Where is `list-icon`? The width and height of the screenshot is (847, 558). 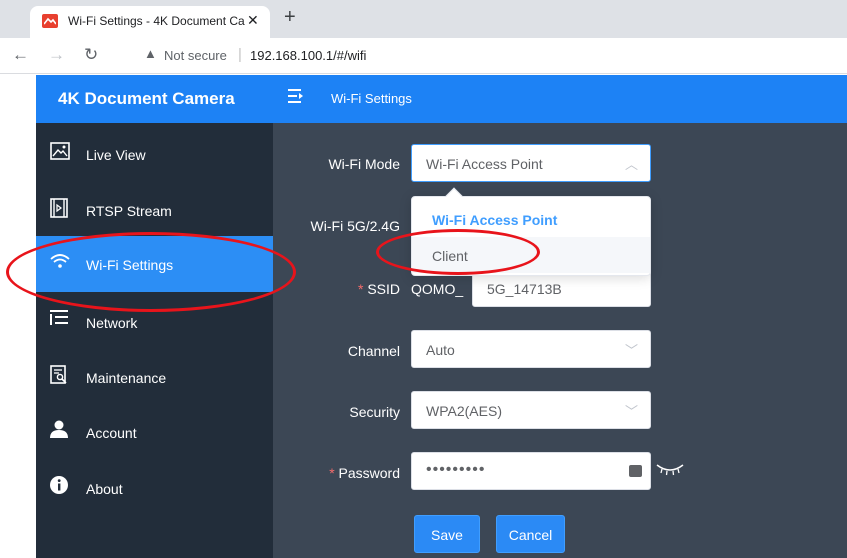
list-icon is located at coordinates (60, 320).